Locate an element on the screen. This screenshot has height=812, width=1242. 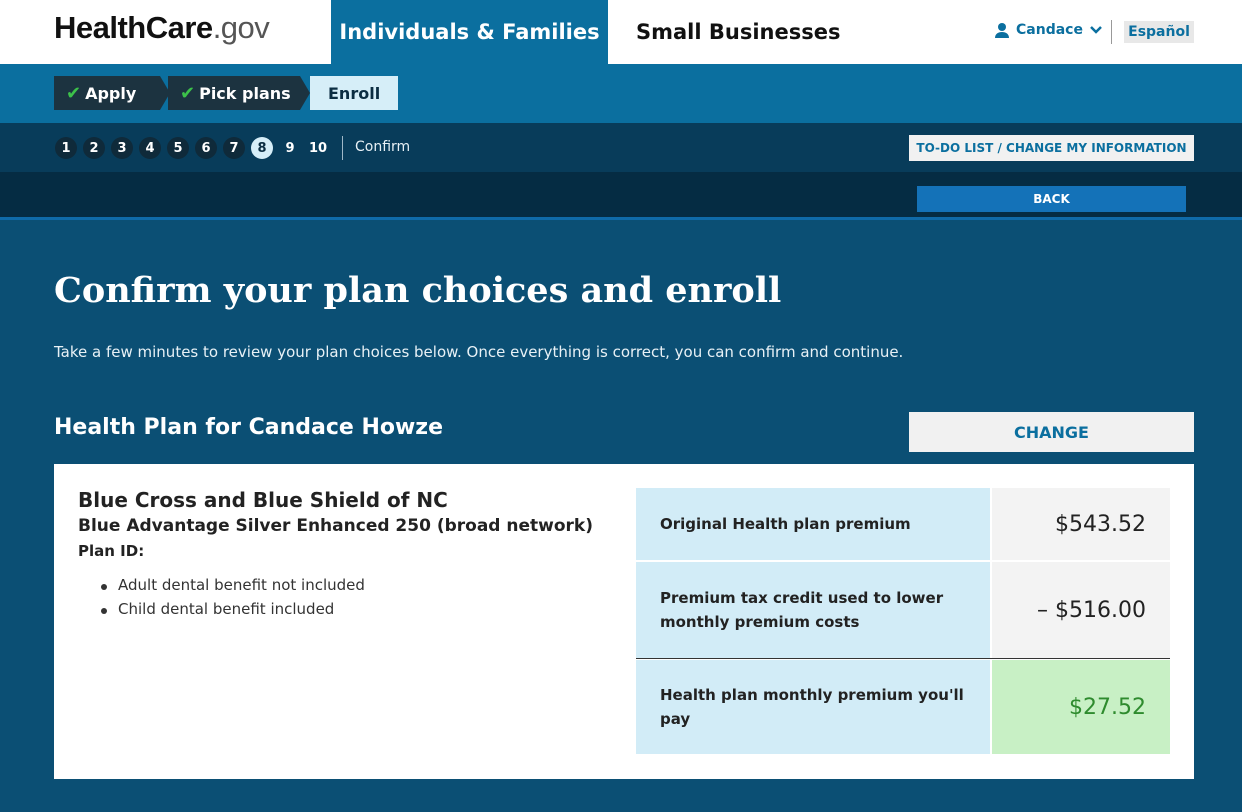
step-apply: ✔ Apply is located at coordinates (107, 93).